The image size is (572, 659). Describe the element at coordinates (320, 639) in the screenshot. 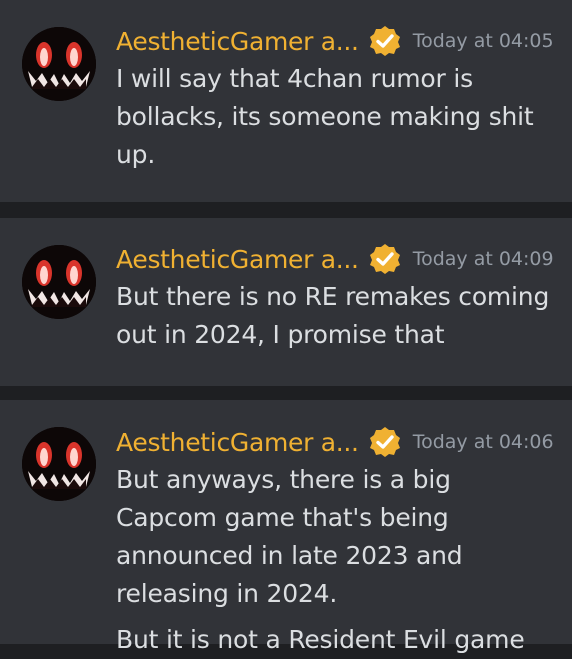

I see `message-line: But it is not a Resident Evil game` at that location.